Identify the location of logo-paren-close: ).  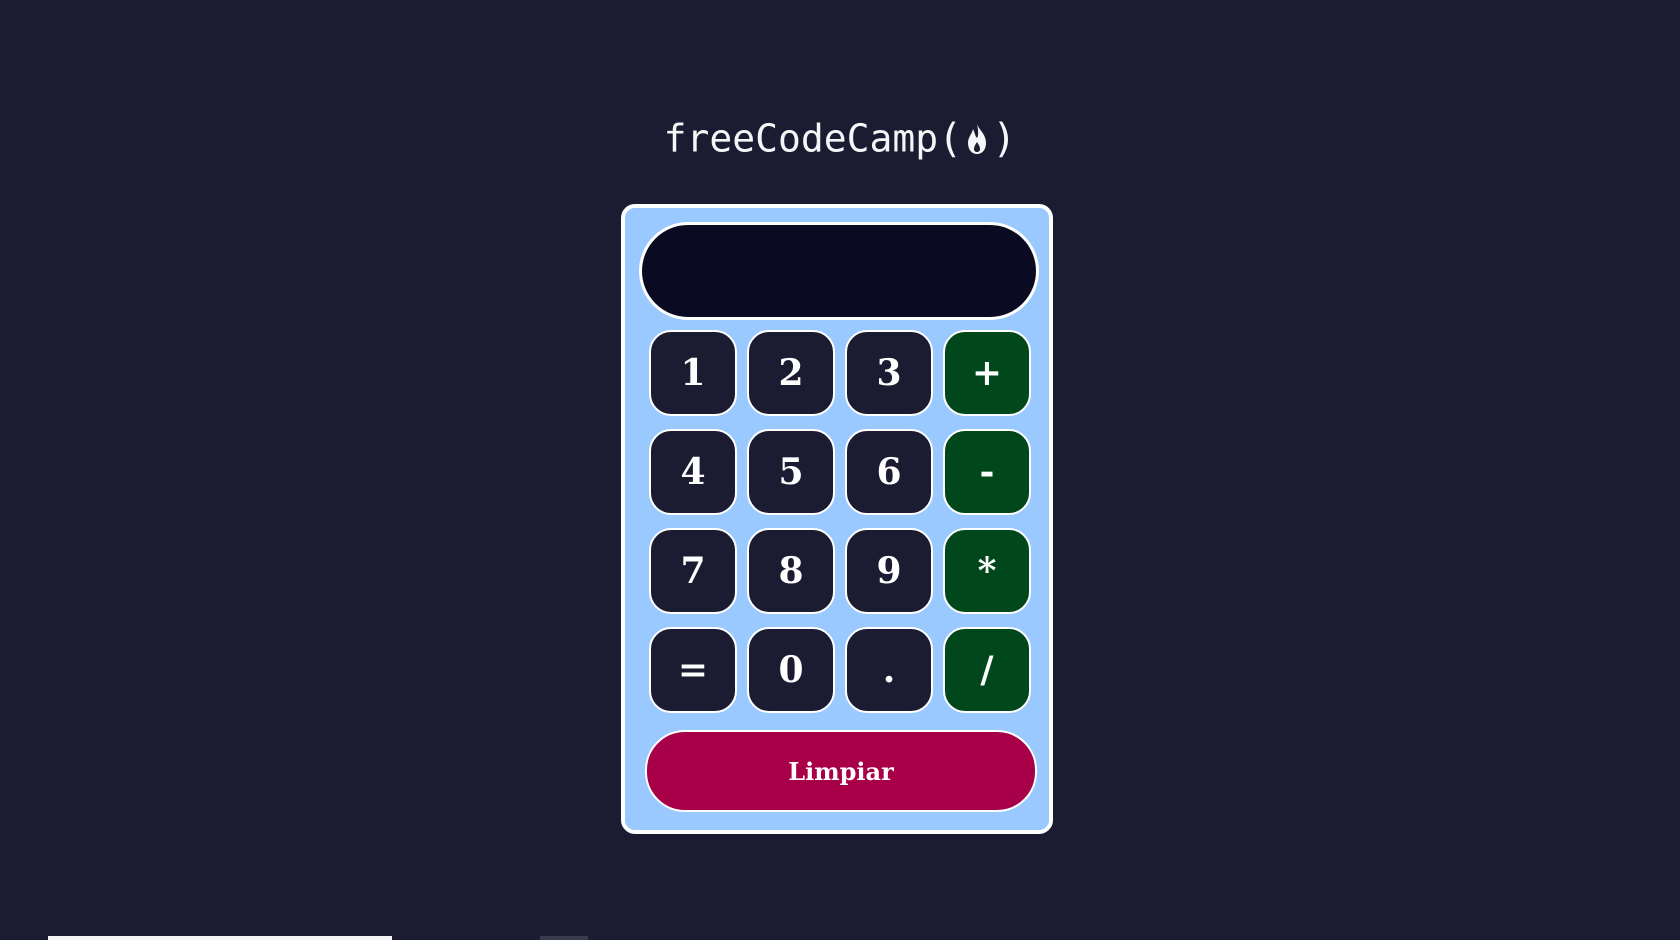
(1004, 138).